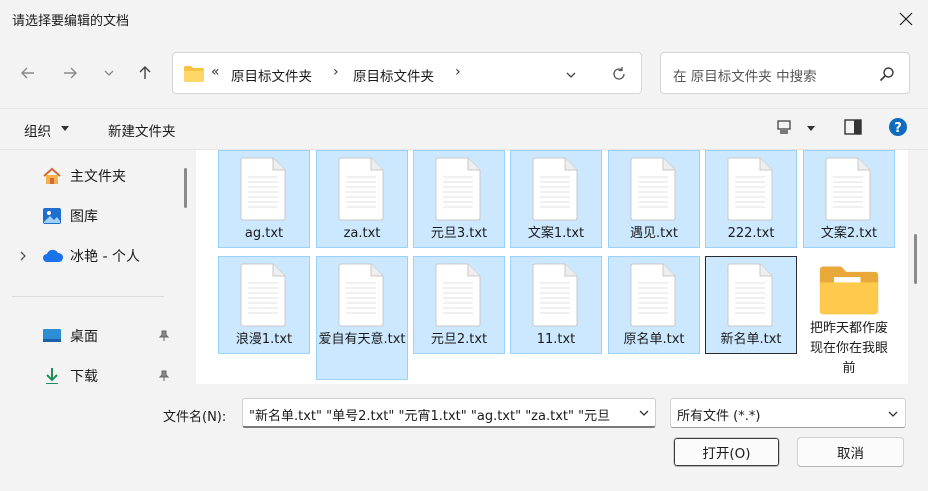  Describe the element at coordinates (37, 130) in the screenshot. I see `organize-button: 组织` at that location.